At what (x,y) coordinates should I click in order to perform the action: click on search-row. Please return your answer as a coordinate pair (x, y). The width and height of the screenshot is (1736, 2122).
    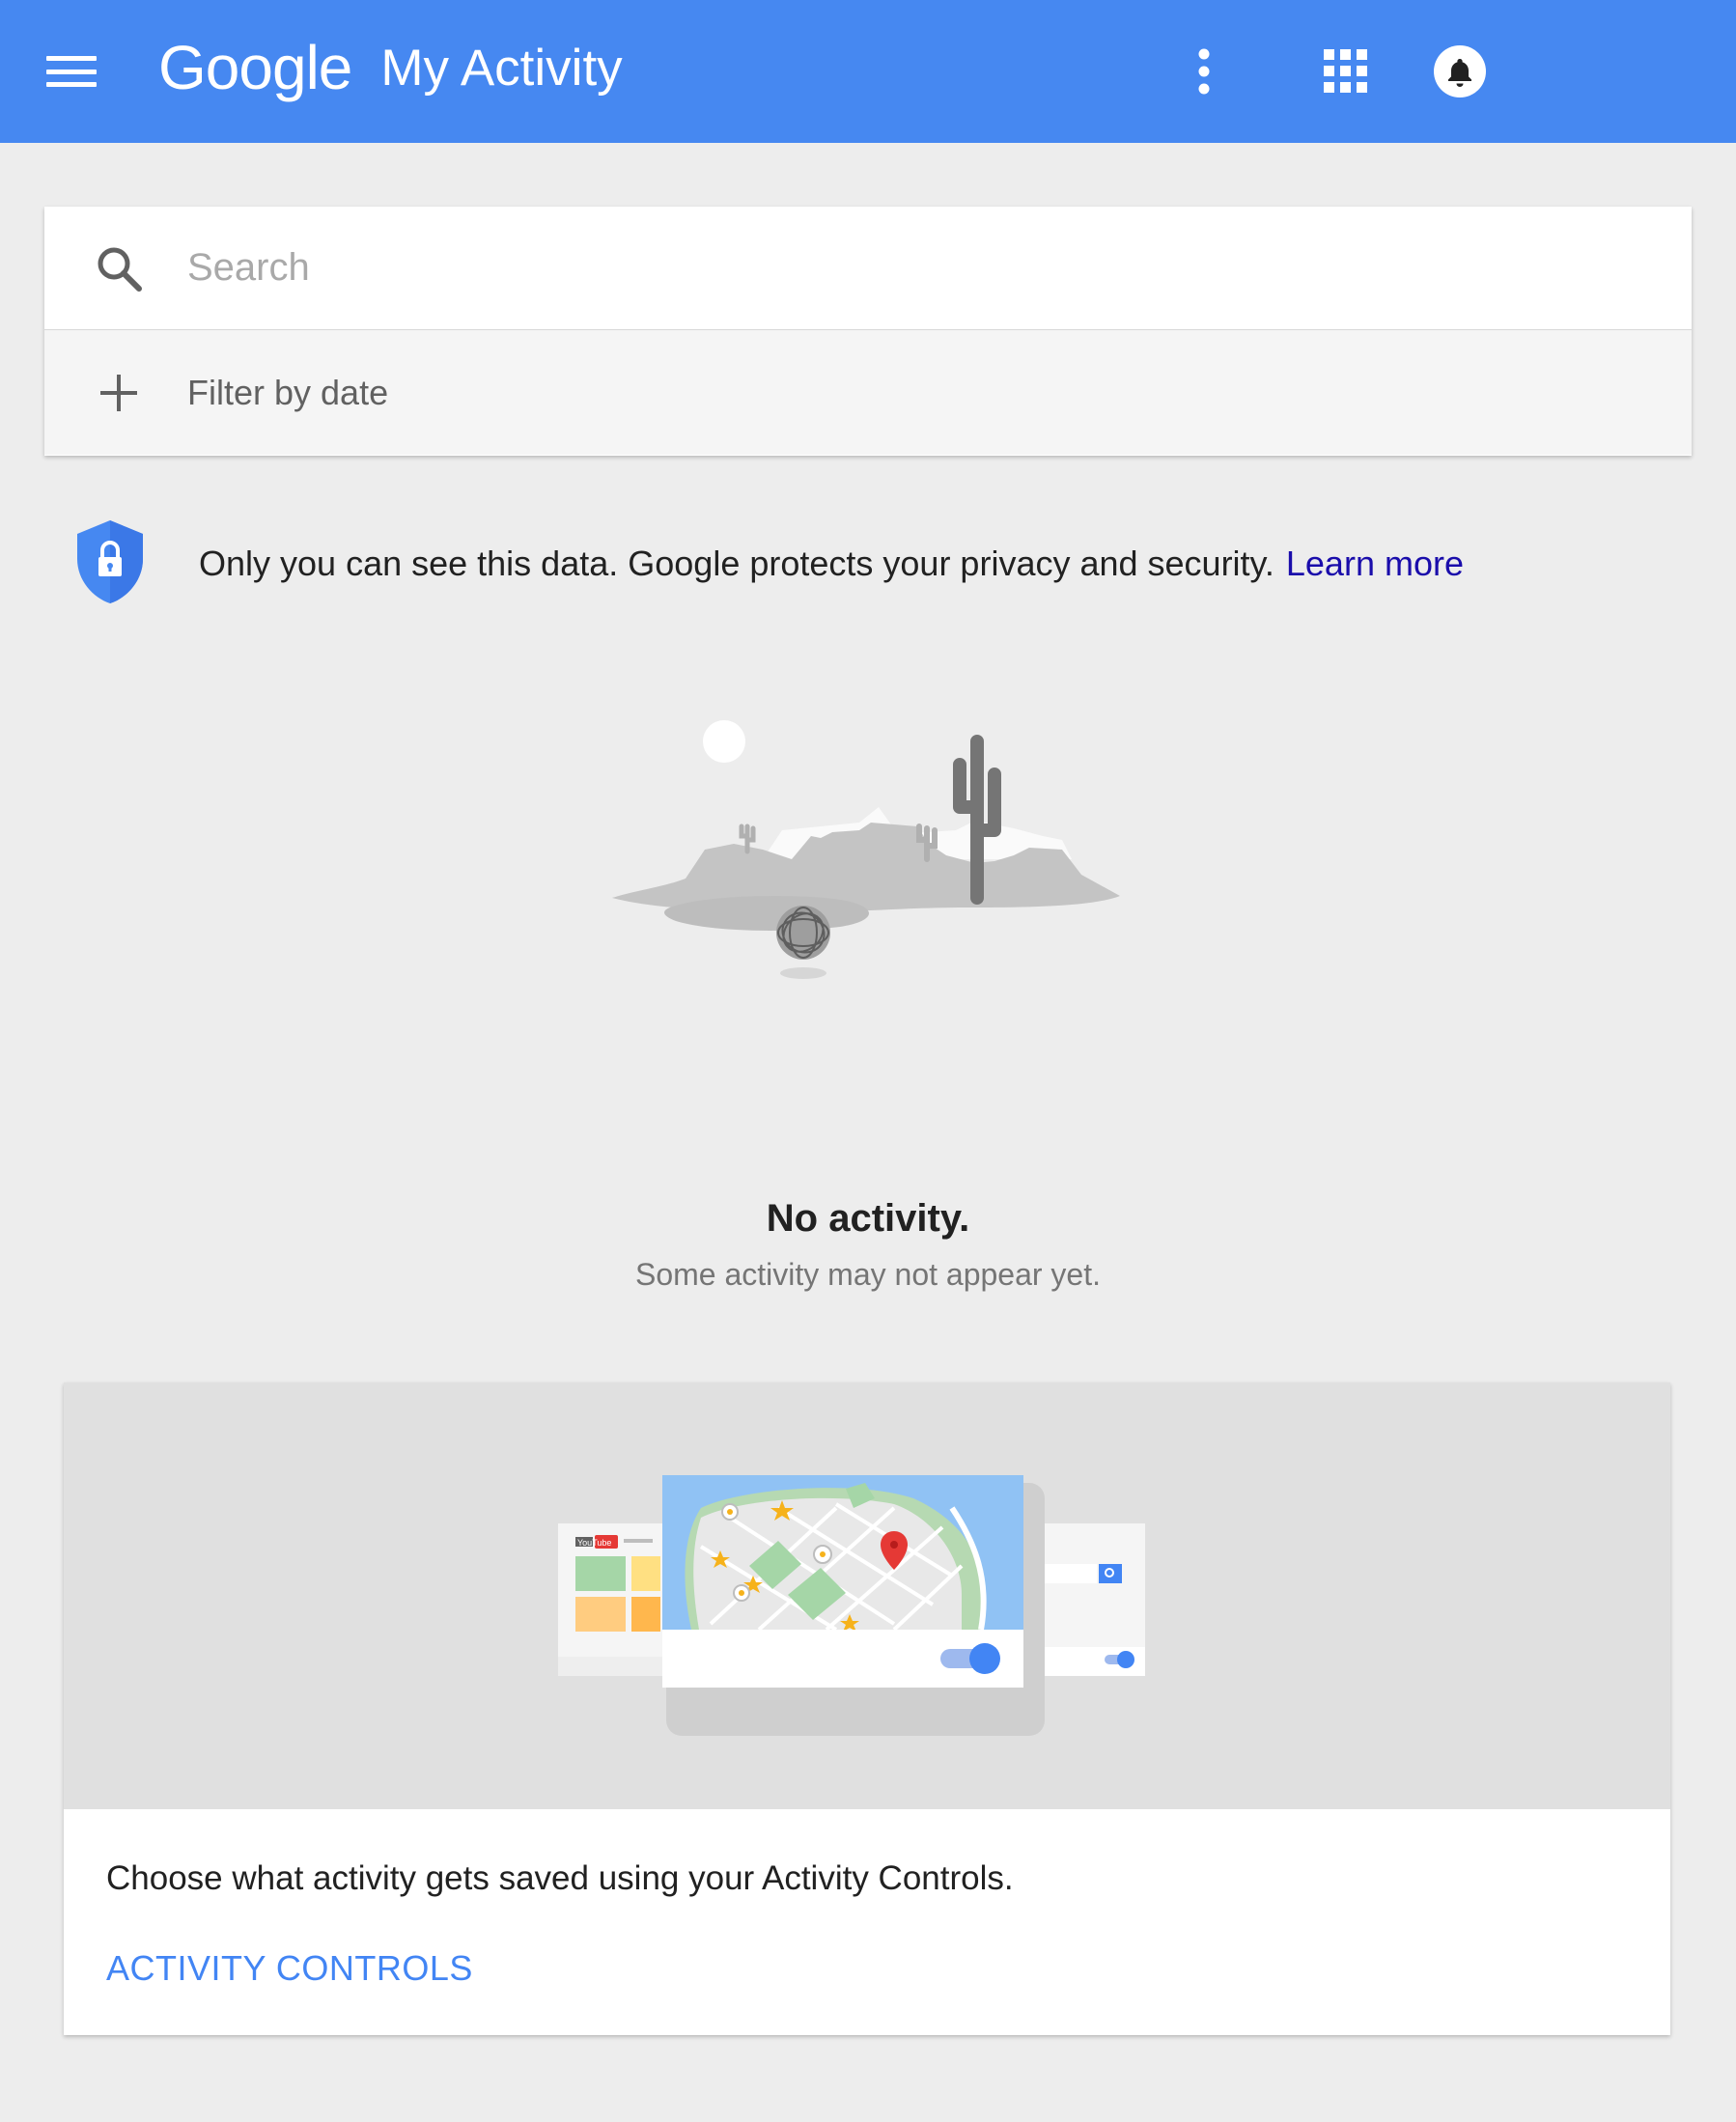
    Looking at the image, I should click on (868, 268).